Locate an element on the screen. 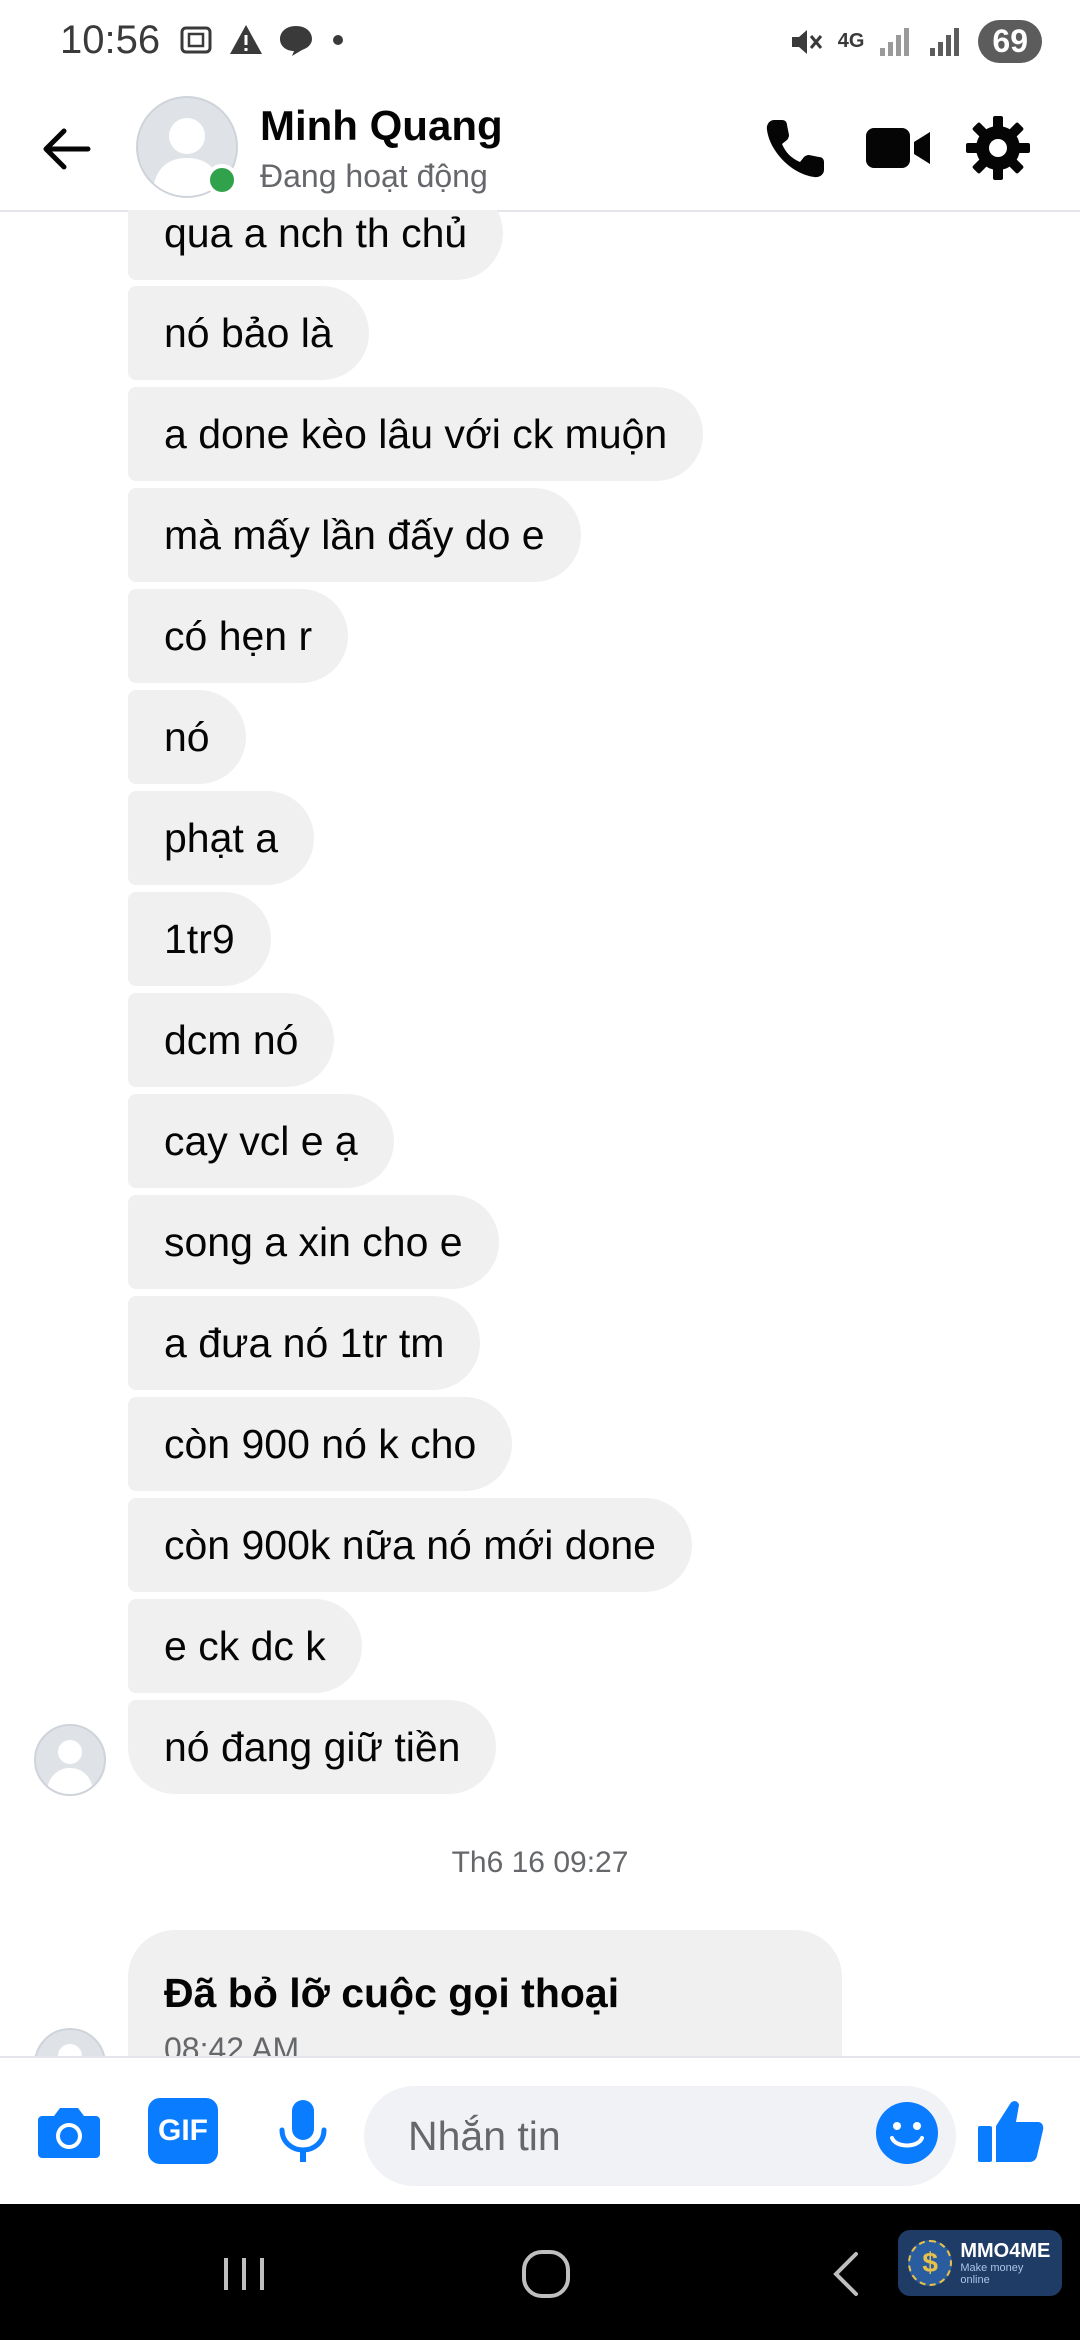 The image size is (1080, 2340). phone-call-icon is located at coordinates (796, 148).